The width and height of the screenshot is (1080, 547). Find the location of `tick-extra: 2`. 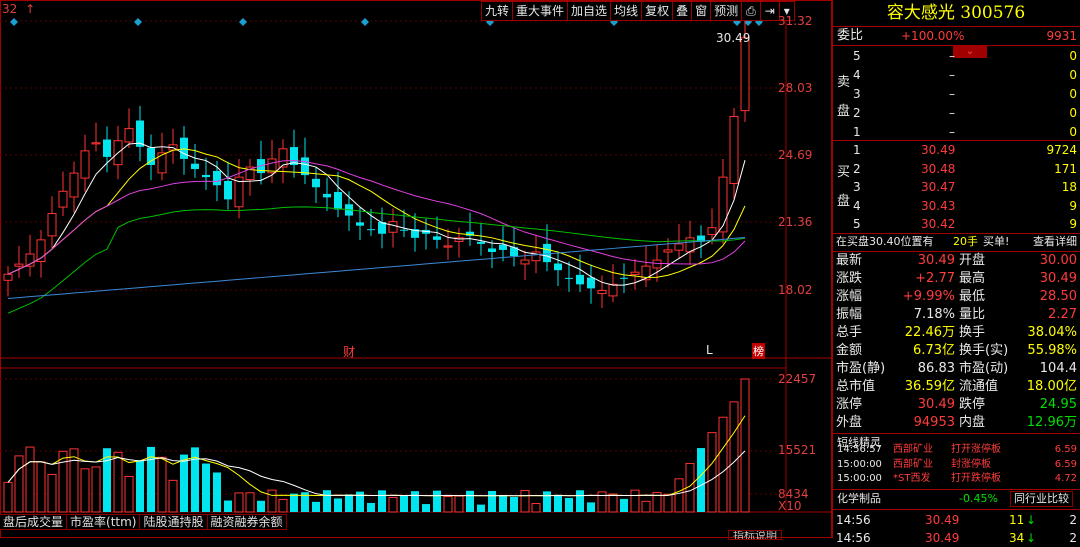

tick-extra: 2 is located at coordinates (1073, 538).